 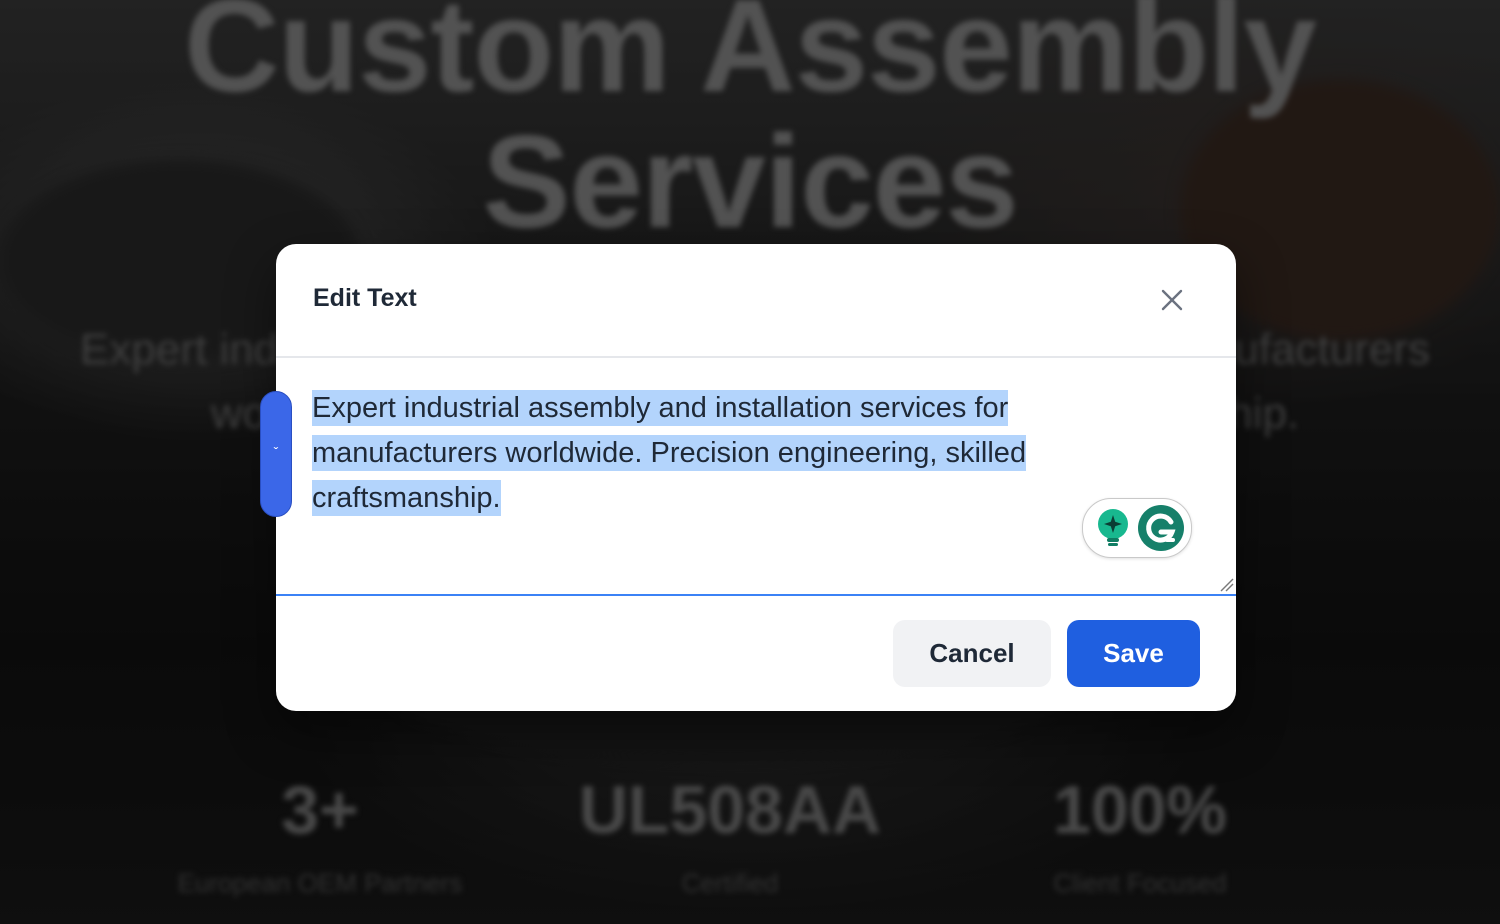 What do you see at coordinates (365, 298) in the screenshot?
I see `dialog-title: Edit Text` at bounding box center [365, 298].